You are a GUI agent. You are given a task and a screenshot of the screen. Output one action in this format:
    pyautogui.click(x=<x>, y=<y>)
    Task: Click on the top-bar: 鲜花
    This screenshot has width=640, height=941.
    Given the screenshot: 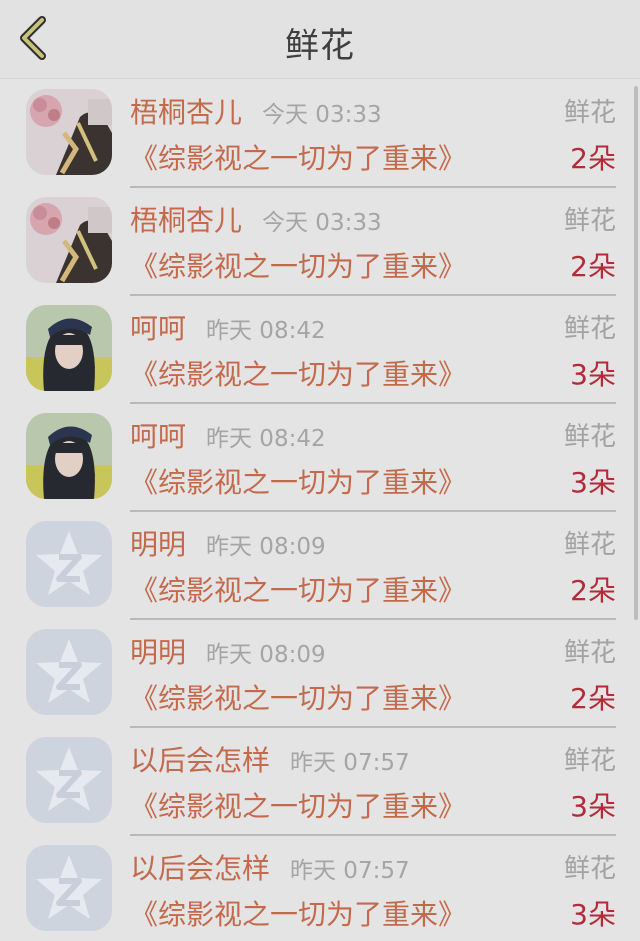 What is the action you would take?
    pyautogui.click(x=320, y=39)
    